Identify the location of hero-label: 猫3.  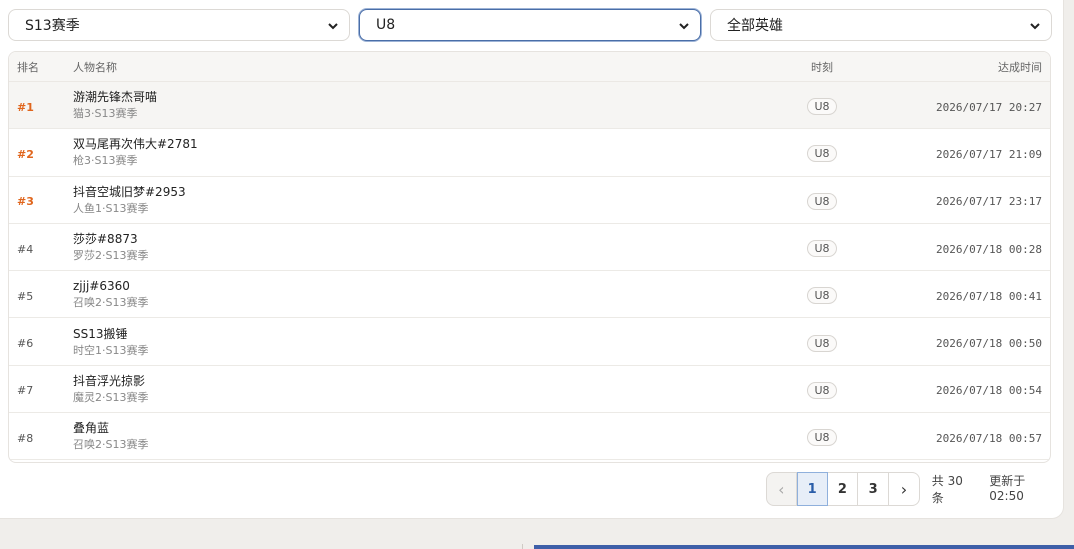
(82, 114).